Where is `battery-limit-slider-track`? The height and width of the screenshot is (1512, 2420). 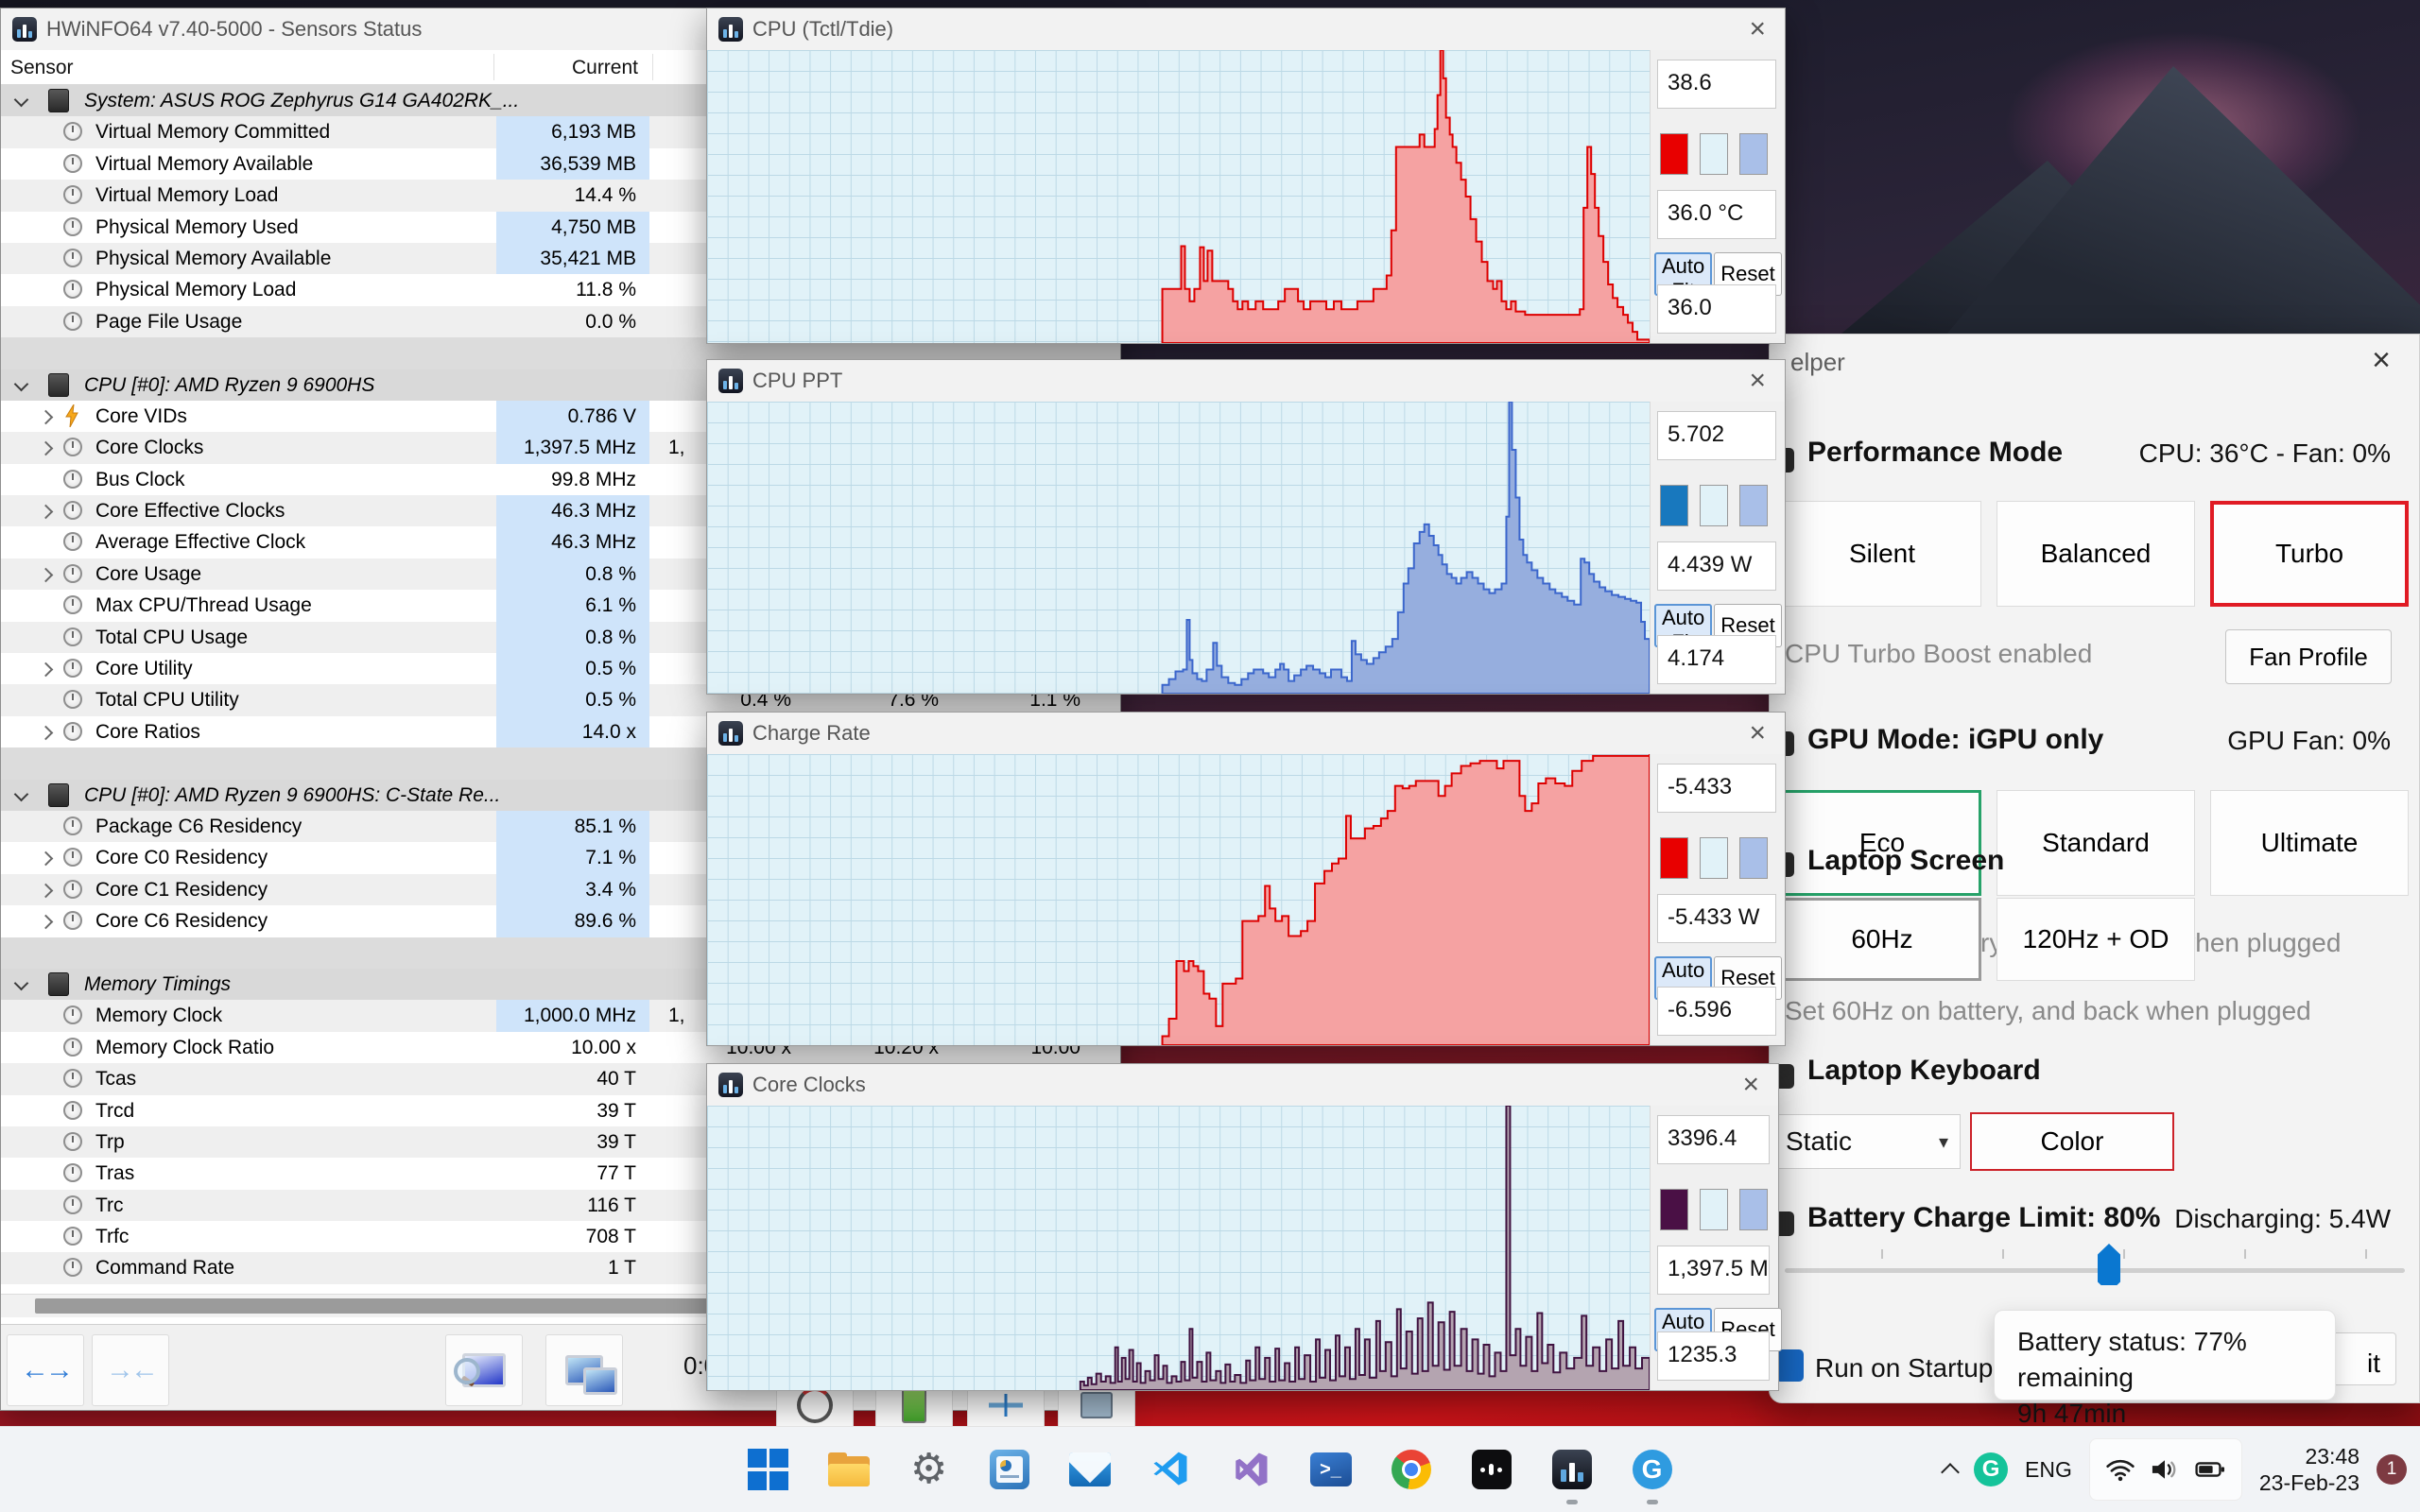
battery-limit-slider-track is located at coordinates (2095, 1270).